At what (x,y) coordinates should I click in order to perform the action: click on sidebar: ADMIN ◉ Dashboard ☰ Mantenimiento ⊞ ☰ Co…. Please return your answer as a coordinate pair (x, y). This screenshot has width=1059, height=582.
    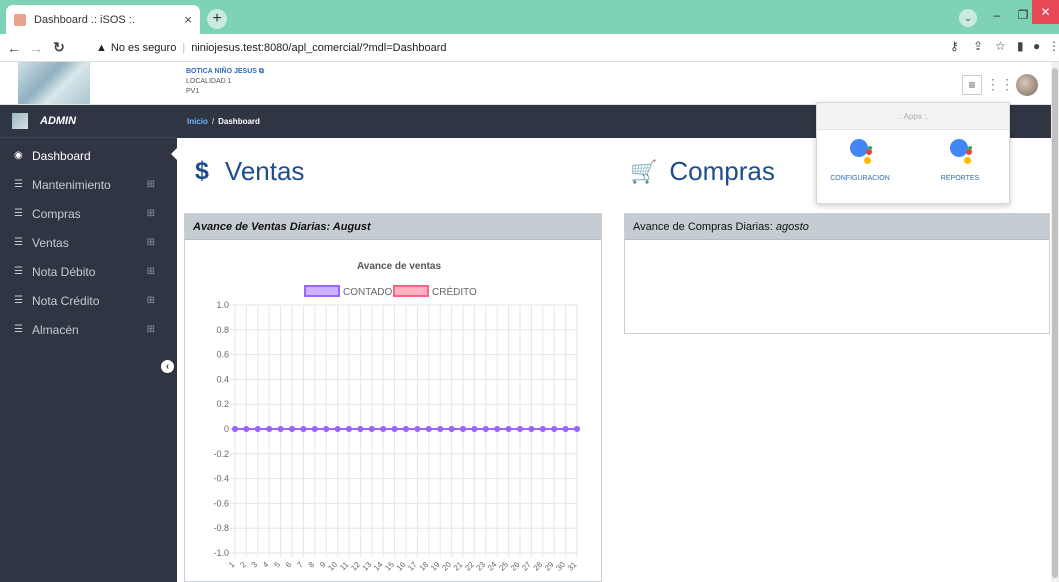
    Looking at the image, I should click on (89, 343).